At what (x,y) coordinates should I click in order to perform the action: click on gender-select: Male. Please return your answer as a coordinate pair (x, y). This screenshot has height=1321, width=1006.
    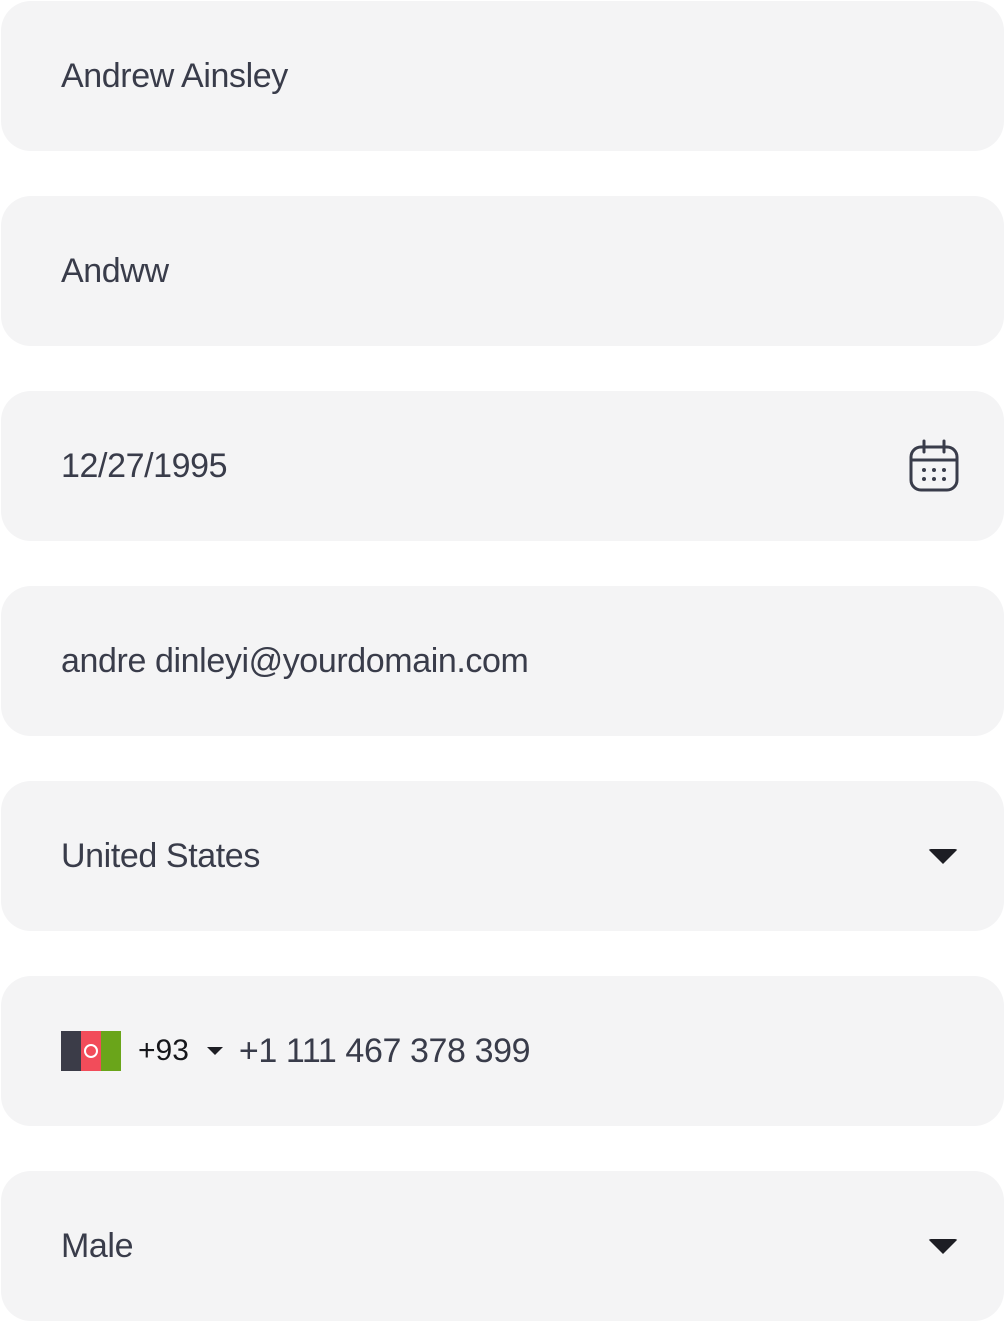
    Looking at the image, I should click on (502, 1246).